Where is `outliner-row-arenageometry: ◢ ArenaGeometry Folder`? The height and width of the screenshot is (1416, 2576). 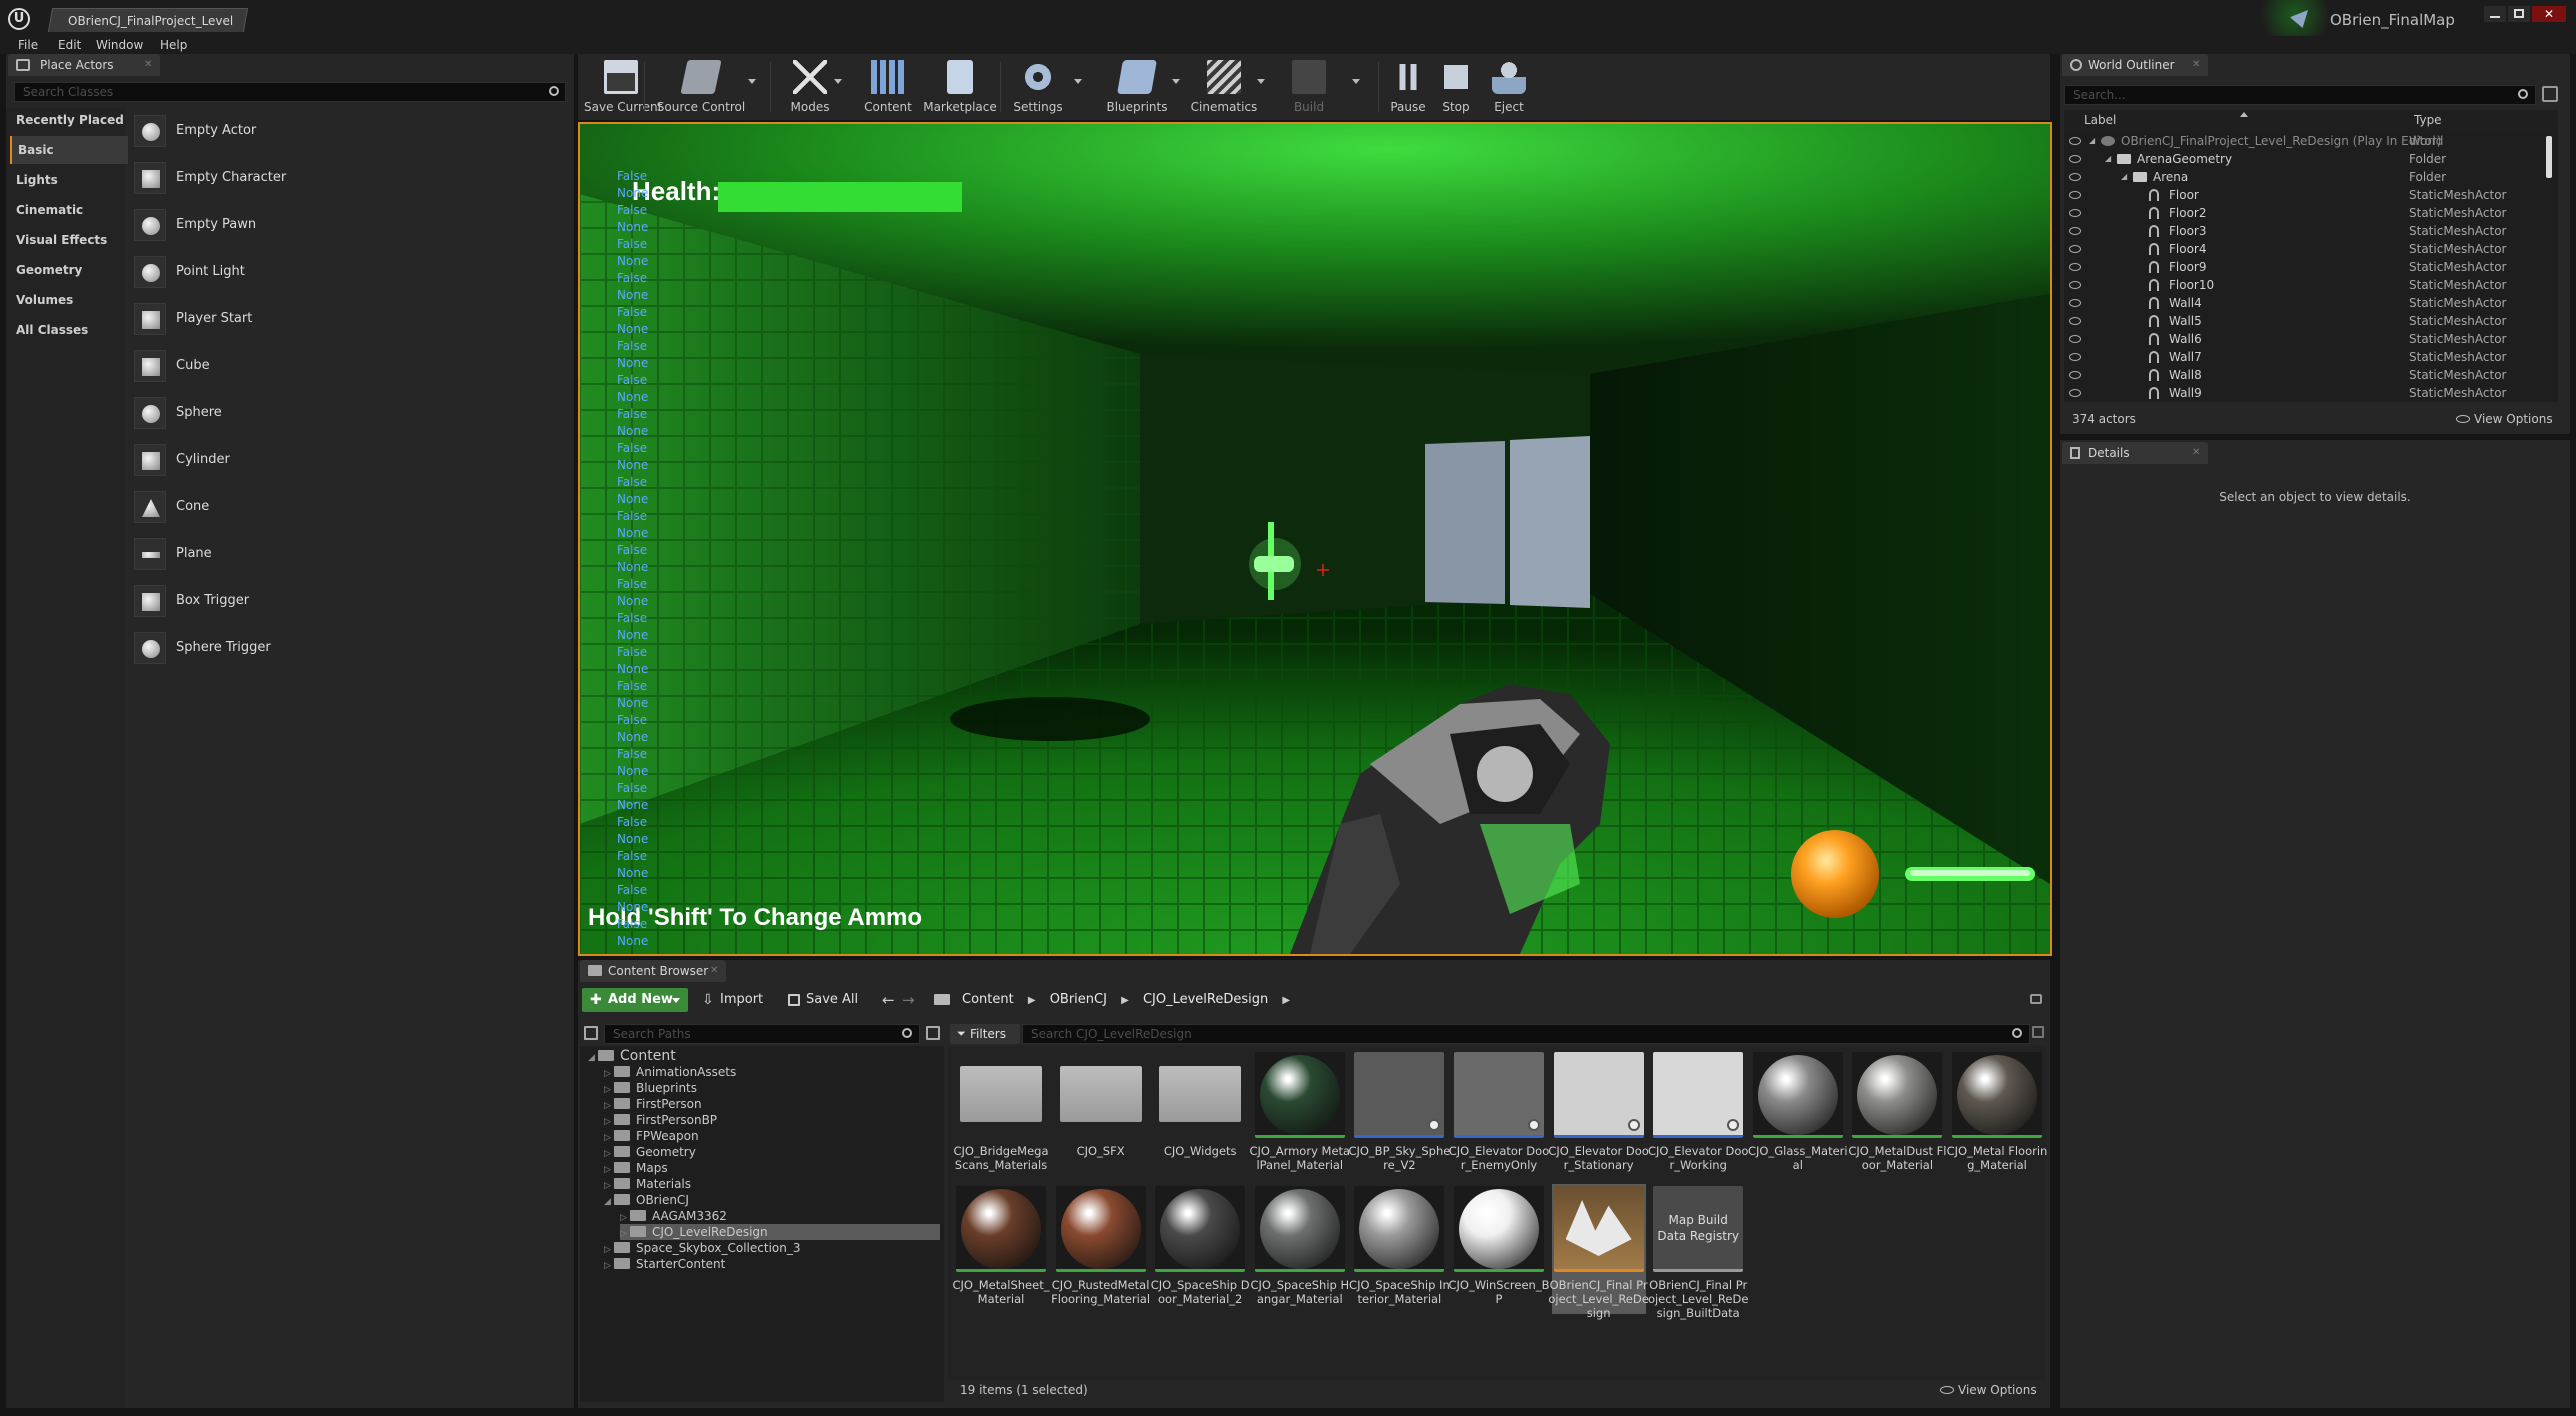 outliner-row-arenageometry: ◢ ArenaGeometry Folder is located at coordinates (2310, 159).